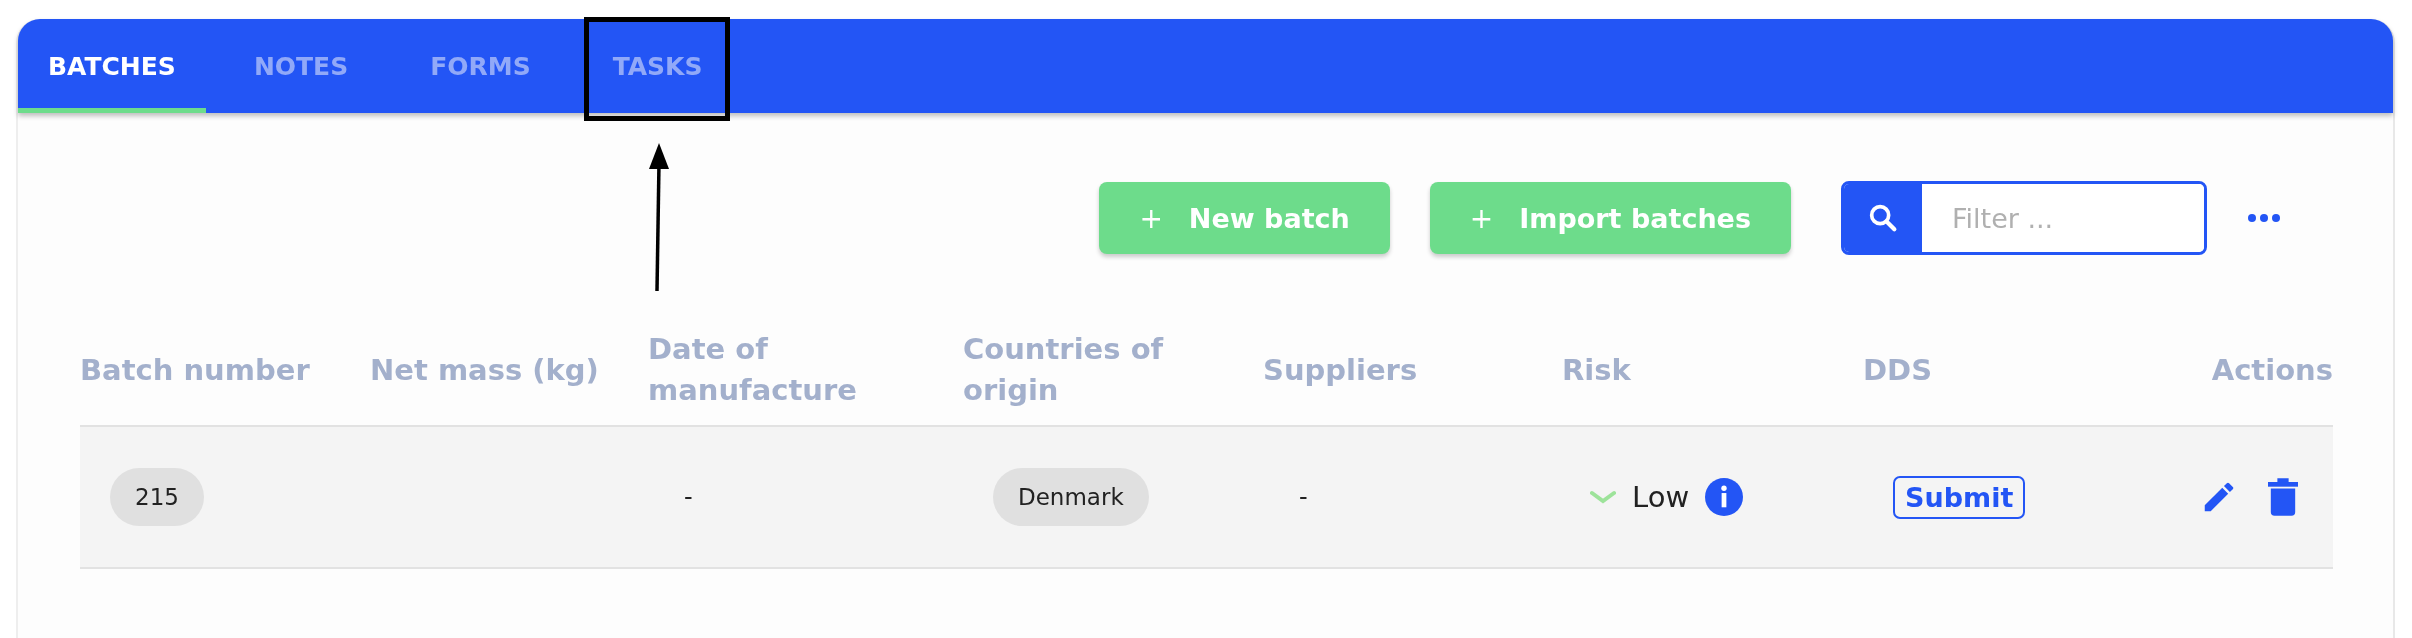  I want to click on tab: TASKS, so click(657, 66).